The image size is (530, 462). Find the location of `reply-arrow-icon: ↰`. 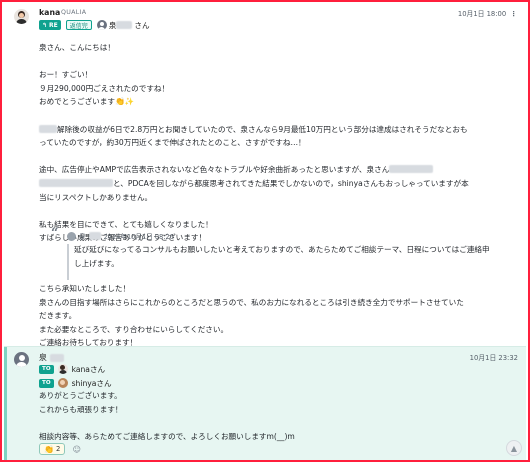

reply-arrow-icon: ↰ is located at coordinates (45, 25).